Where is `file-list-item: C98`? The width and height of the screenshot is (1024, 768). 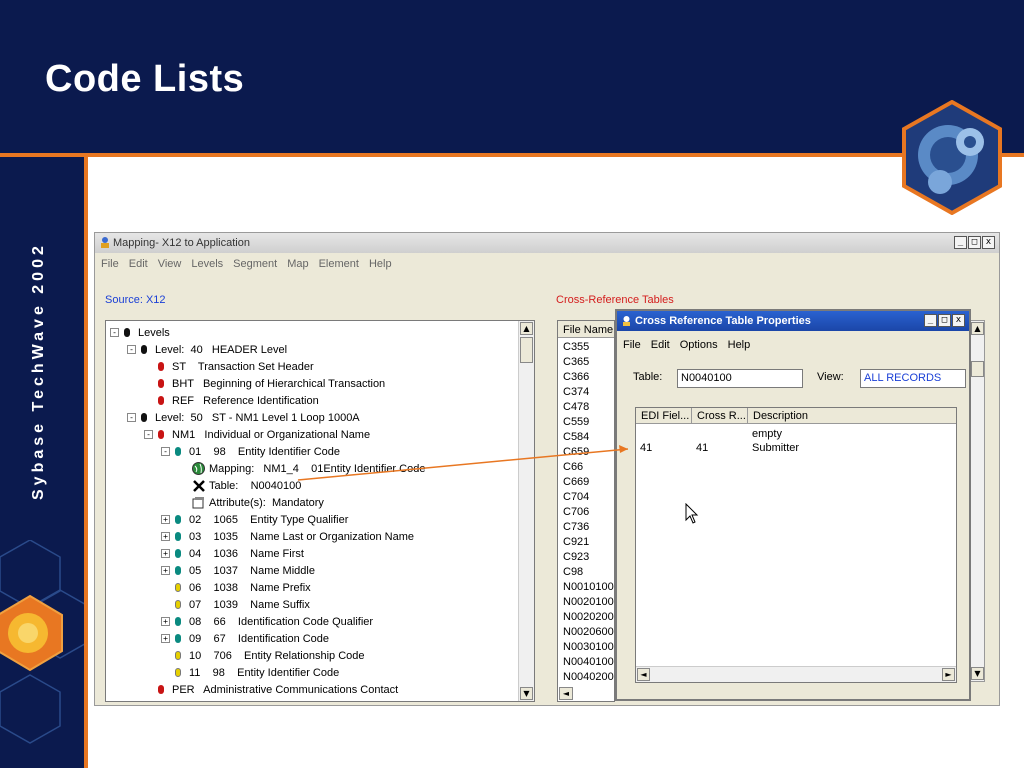 file-list-item: C98 is located at coordinates (573, 572).